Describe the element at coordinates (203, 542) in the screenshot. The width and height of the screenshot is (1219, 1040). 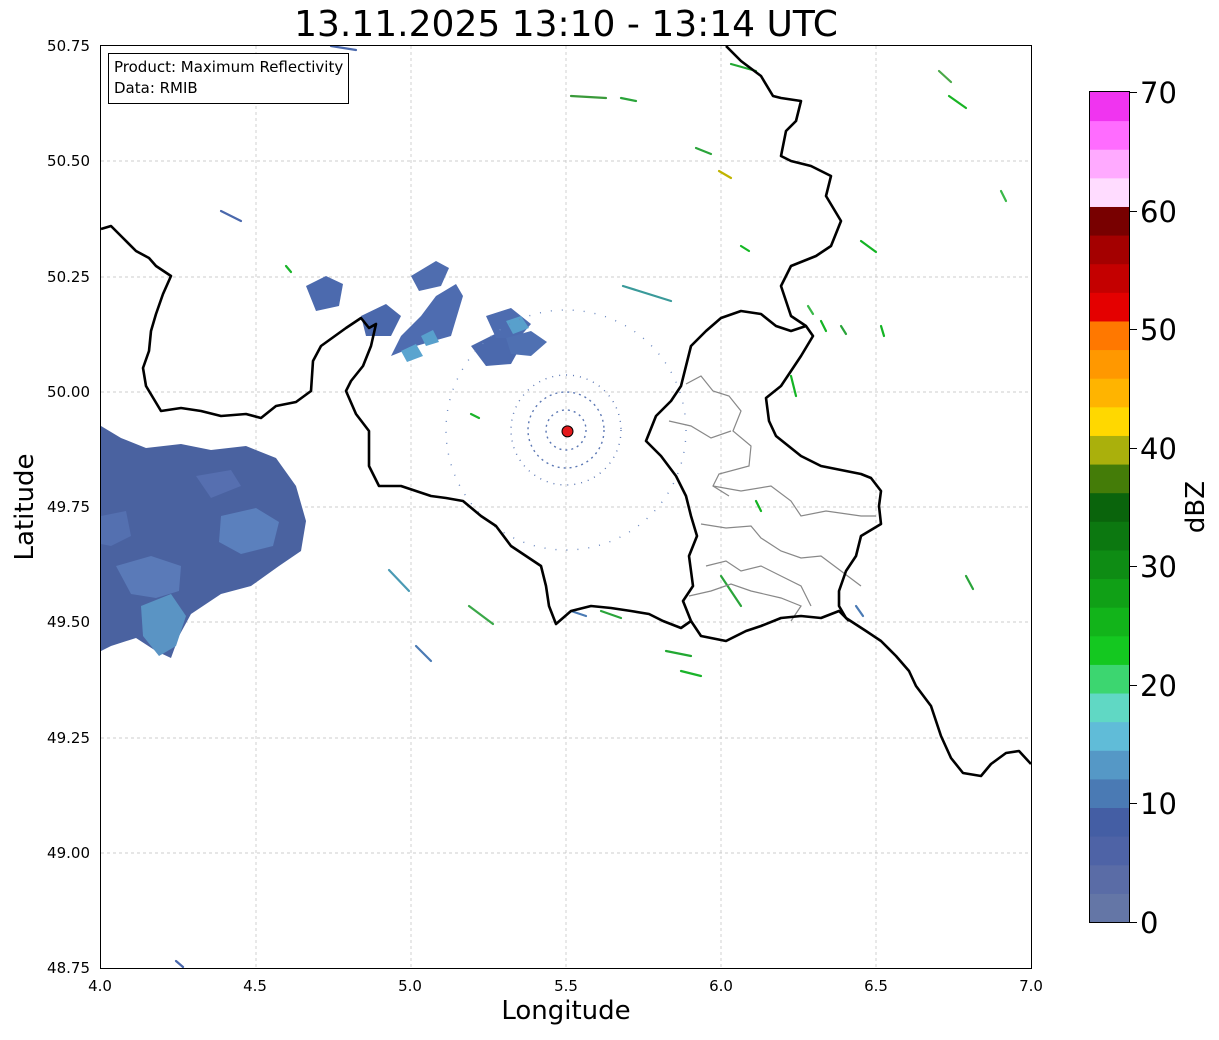
I see `precip-area-west` at that location.